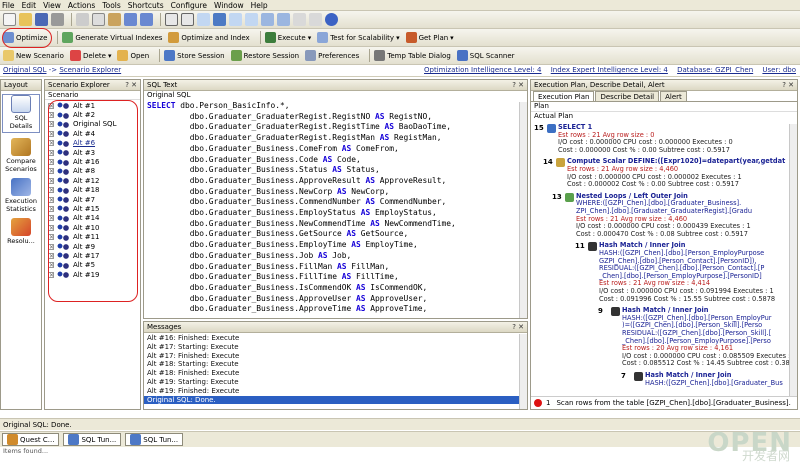 The height and width of the screenshot is (463, 800). I want to click on message-item: Alt #17: Starting: Execute, so click(335, 347).